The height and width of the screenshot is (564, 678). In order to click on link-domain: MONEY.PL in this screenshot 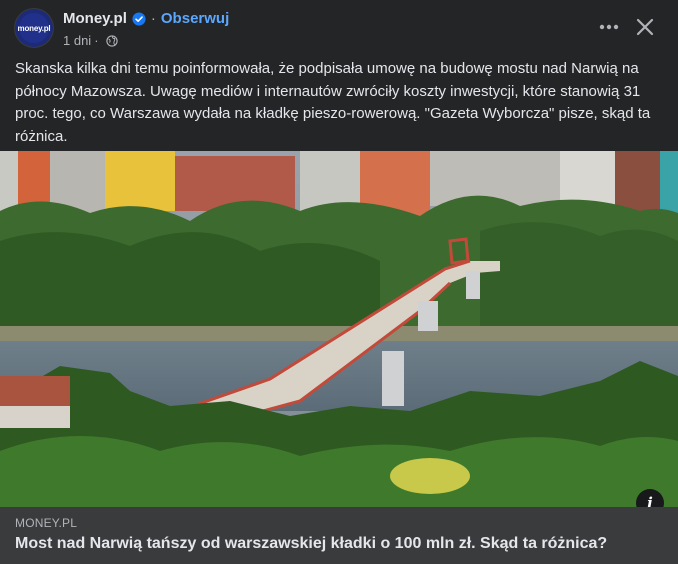, I will do `click(46, 523)`.